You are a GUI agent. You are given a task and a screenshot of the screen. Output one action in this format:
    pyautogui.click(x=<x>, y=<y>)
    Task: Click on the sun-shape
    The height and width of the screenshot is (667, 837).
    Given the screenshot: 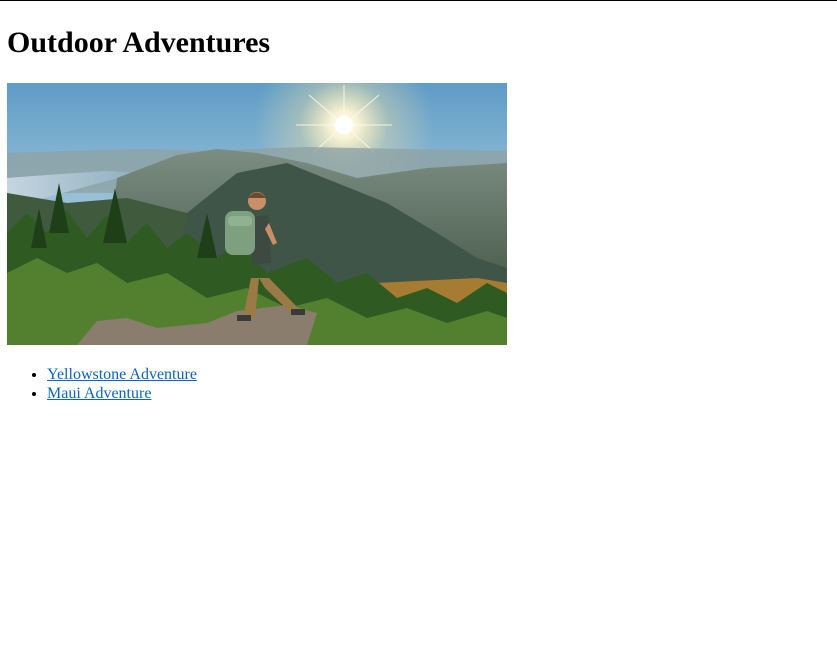 What is the action you would take?
    pyautogui.click(x=344, y=125)
    